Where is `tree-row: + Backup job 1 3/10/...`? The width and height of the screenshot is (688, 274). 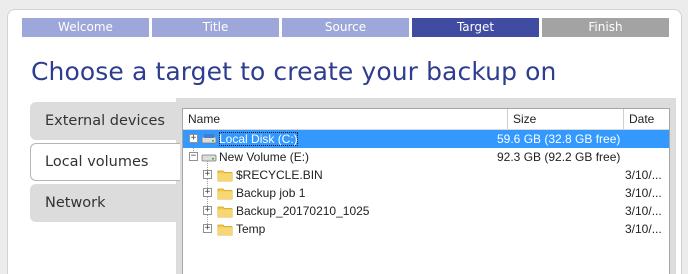
tree-row: + Backup job 1 3/10/... is located at coordinates (426, 193).